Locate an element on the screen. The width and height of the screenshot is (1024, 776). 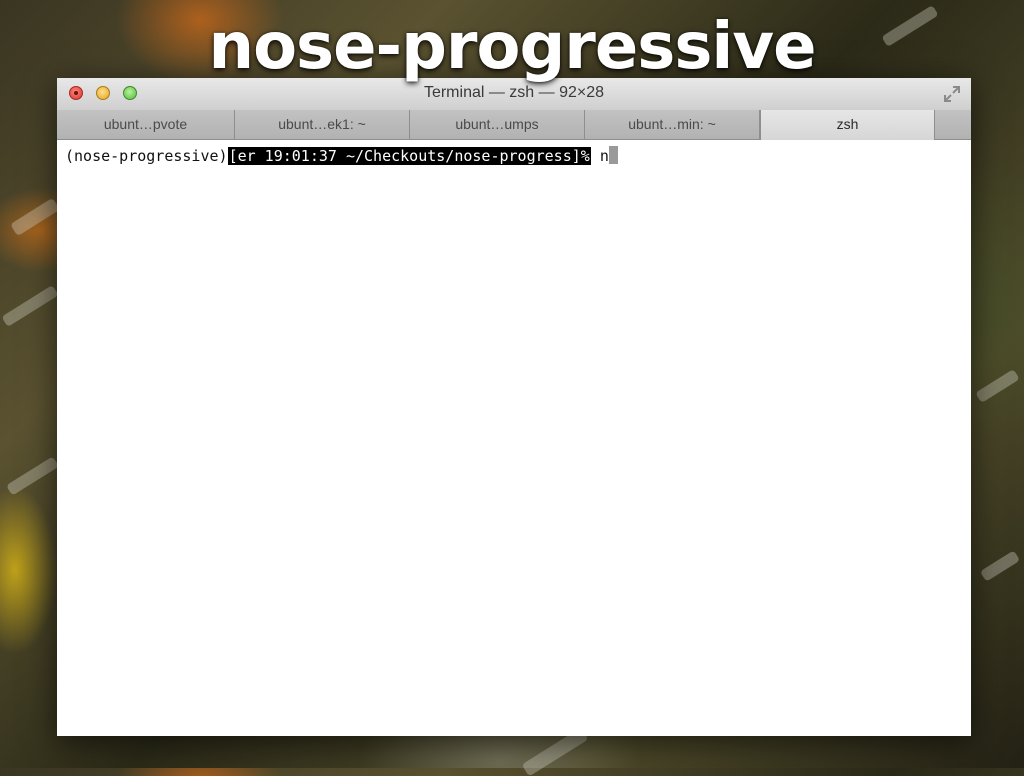
text-cursor is located at coordinates (613, 155).